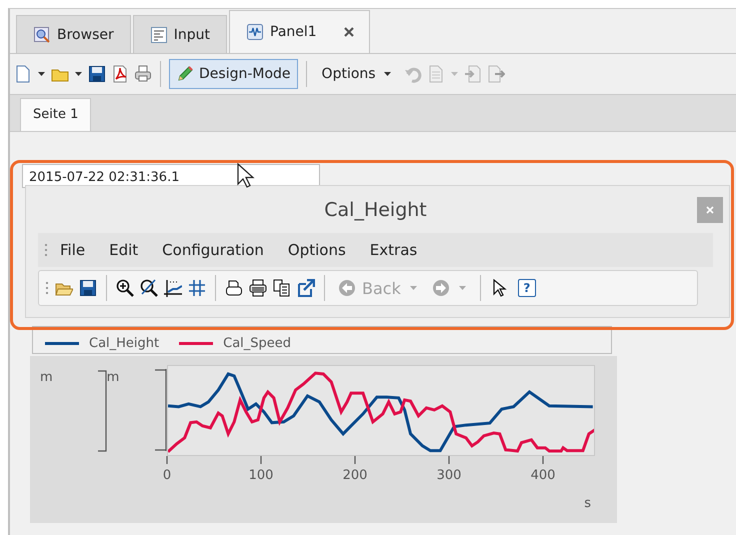 Image resolution: width=736 pixels, height=535 pixels. What do you see at coordinates (527, 288) in the screenshot?
I see `help-button: ?` at bounding box center [527, 288].